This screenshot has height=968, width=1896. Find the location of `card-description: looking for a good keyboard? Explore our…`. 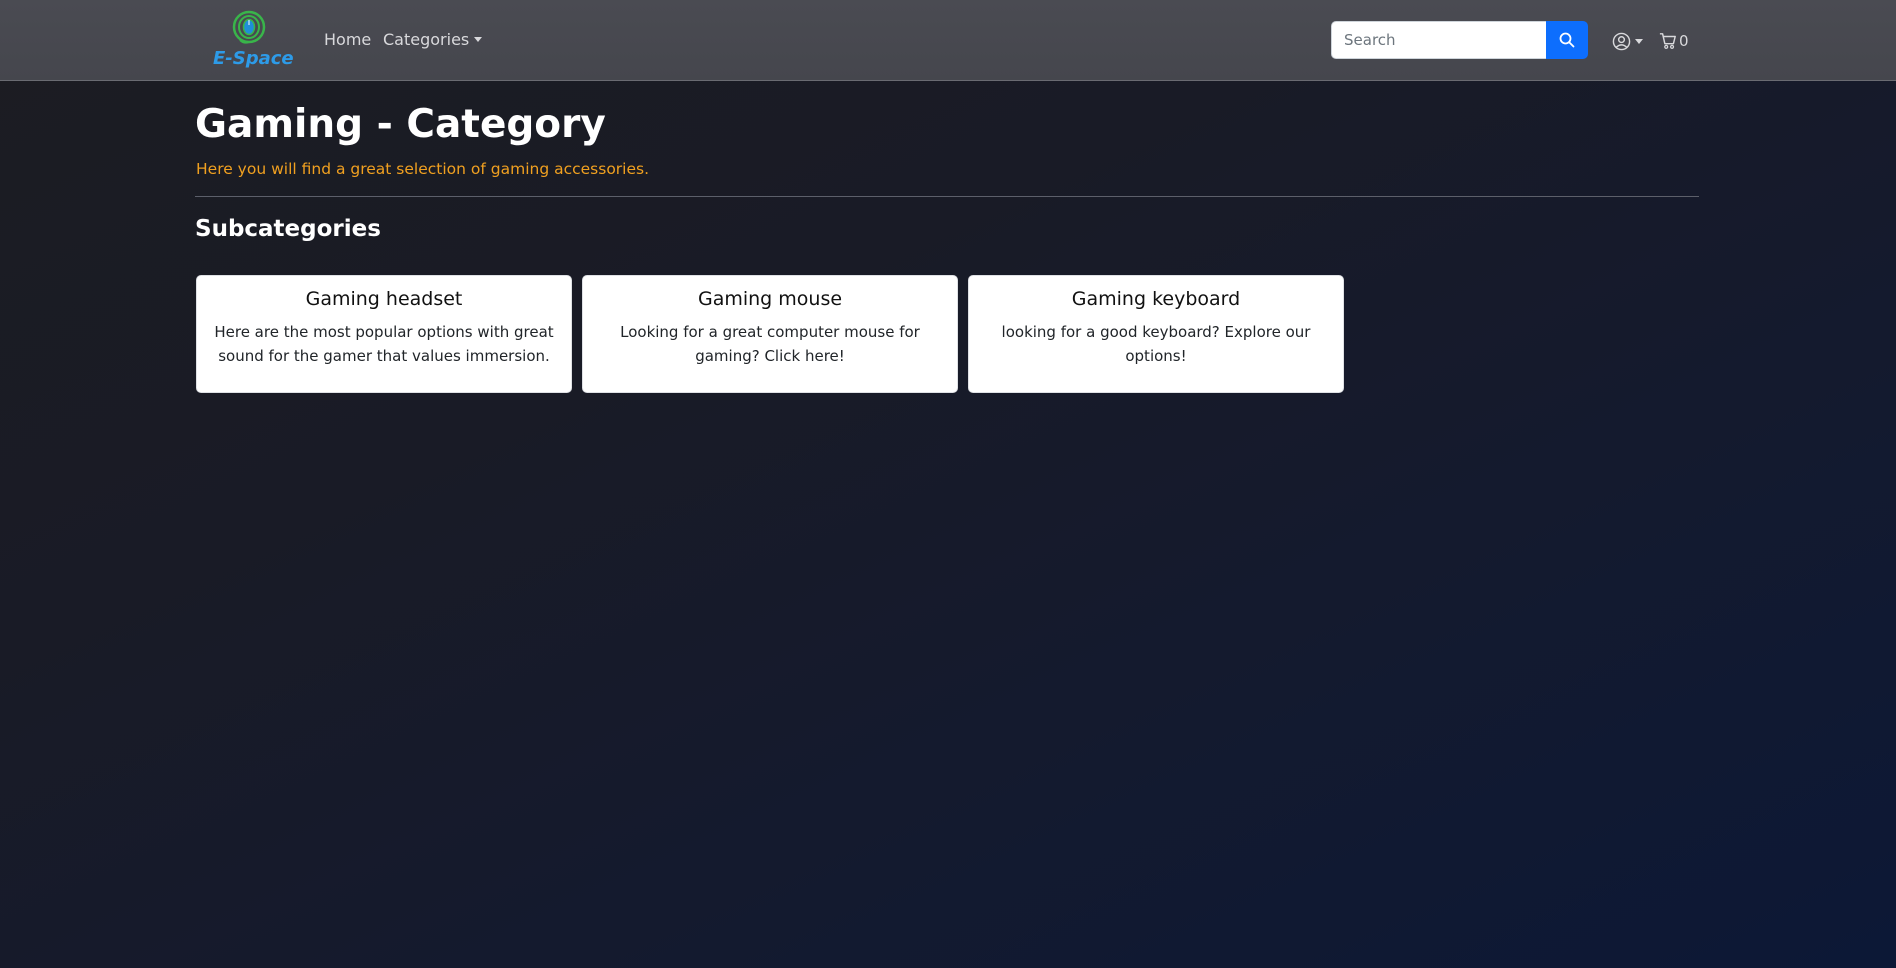

card-description: looking for a good keyboard? Explore our… is located at coordinates (1156, 344).